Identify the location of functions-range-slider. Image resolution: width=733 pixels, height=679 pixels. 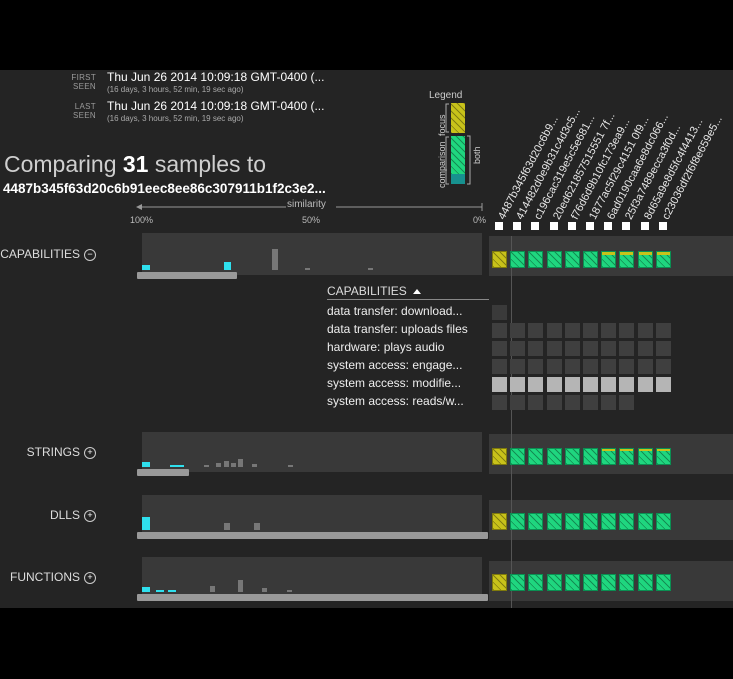
(312, 597).